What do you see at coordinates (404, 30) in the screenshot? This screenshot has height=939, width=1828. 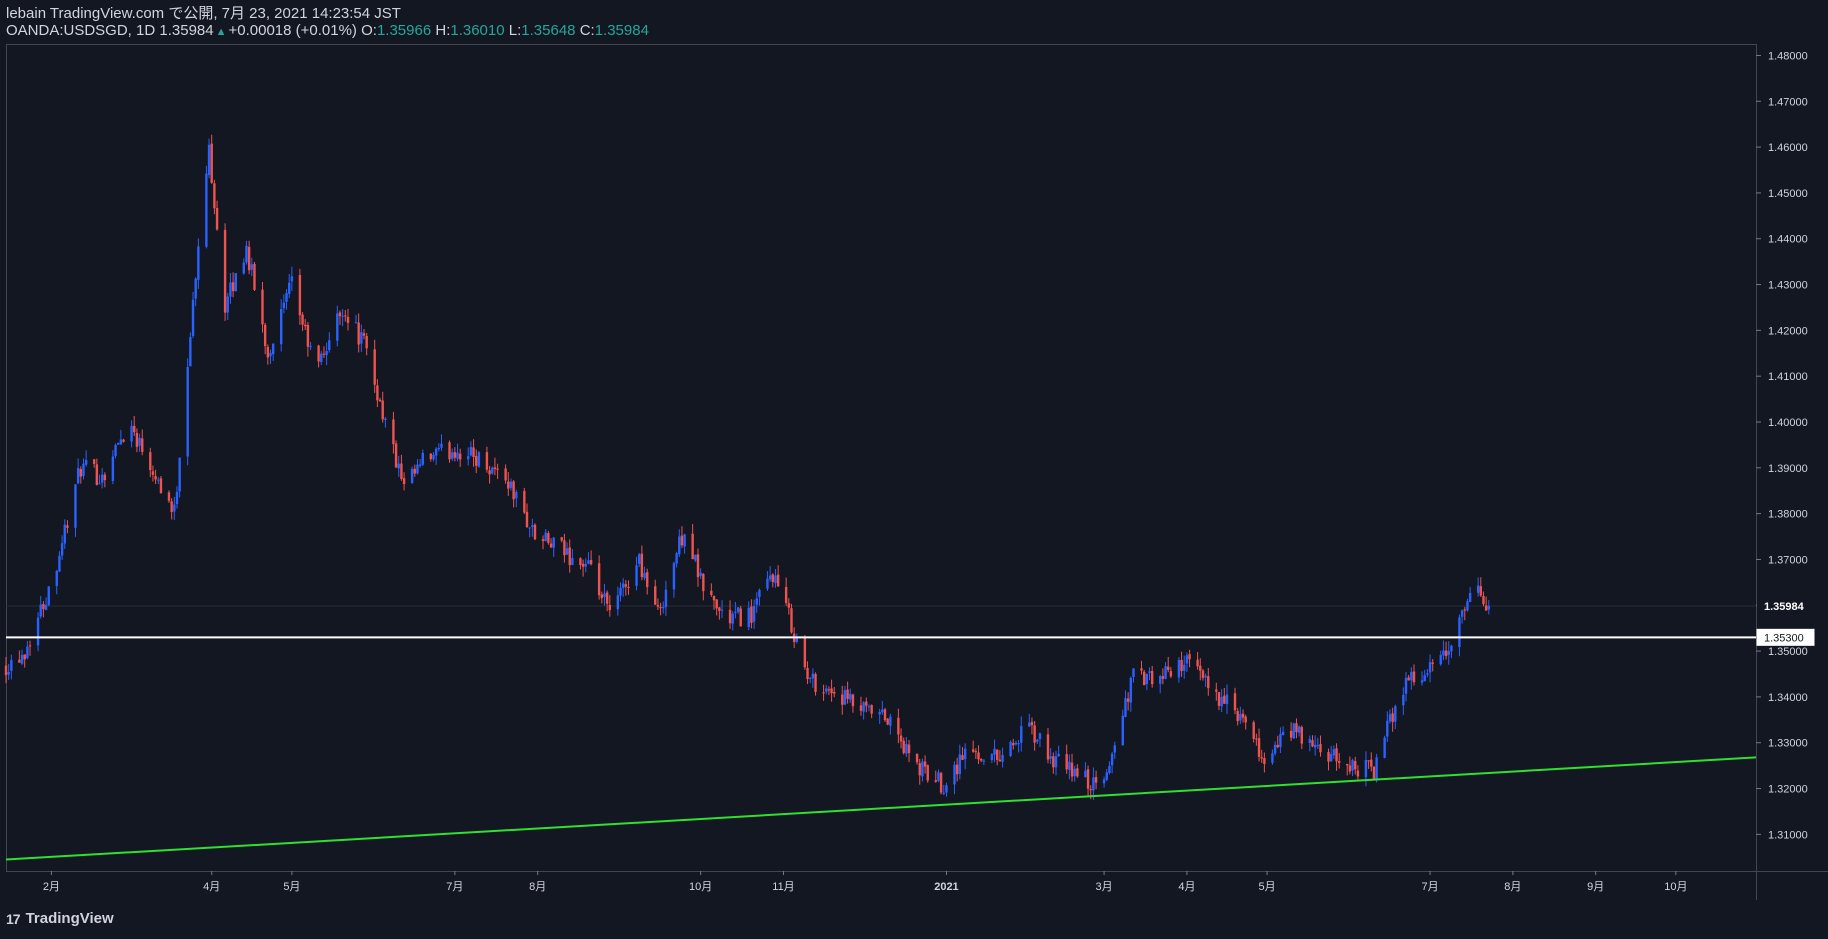 I see `open-value: 1.35966` at bounding box center [404, 30].